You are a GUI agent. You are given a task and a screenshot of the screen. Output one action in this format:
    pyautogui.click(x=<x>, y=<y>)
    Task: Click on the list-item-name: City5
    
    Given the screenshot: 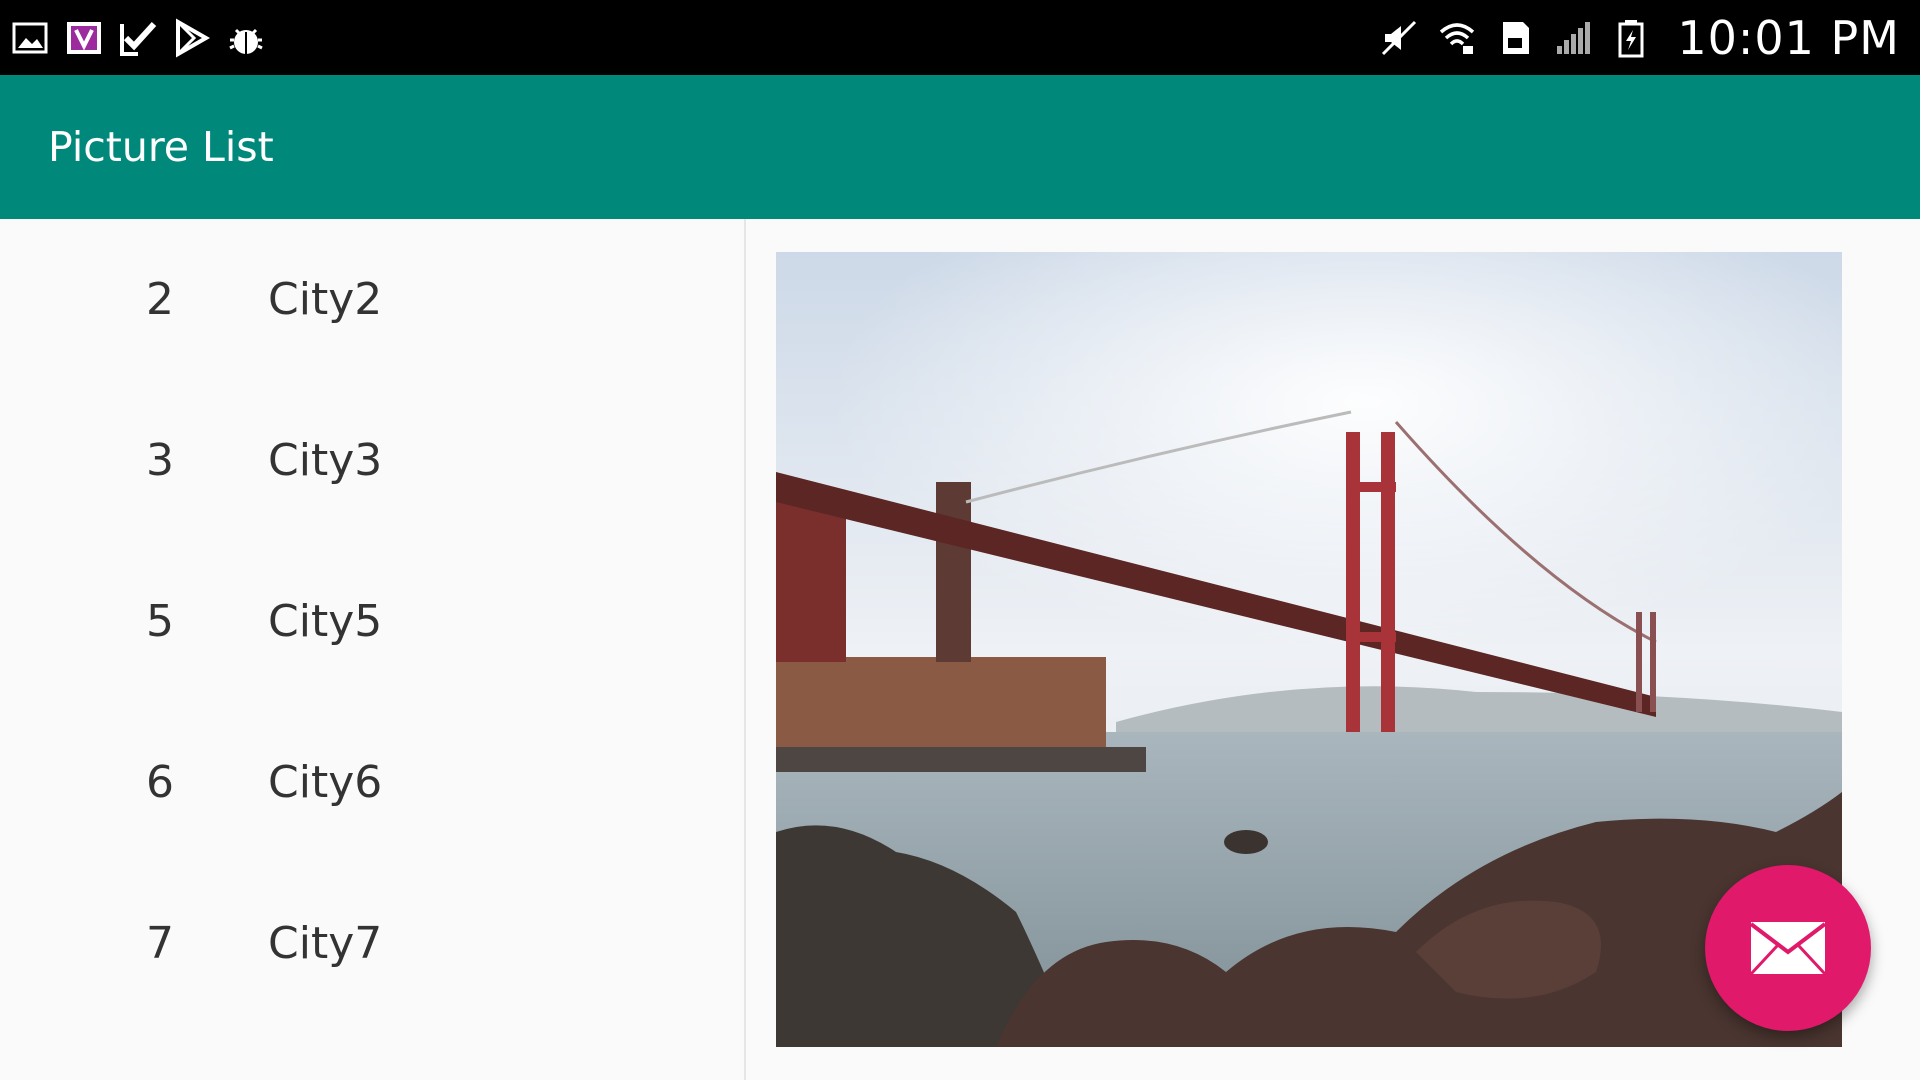 What is the action you would take?
    pyautogui.click(x=325, y=621)
    